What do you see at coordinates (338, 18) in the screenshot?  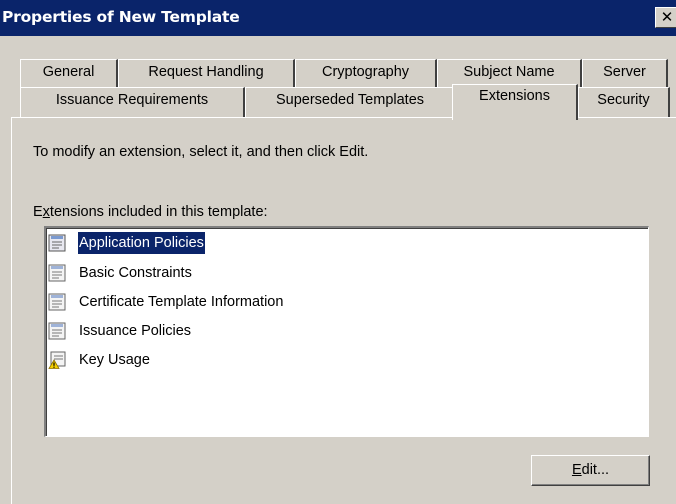 I see `title-bar: Properties of New Template ✕` at bounding box center [338, 18].